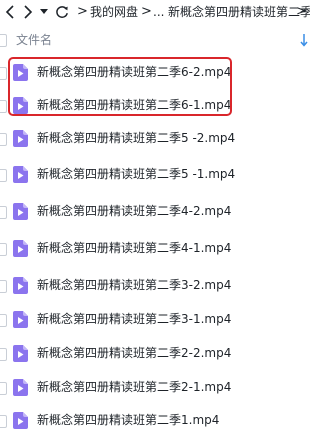  I want to click on file-name: 新概念第四册精读班第二季2-1.mp4, so click(134, 387).